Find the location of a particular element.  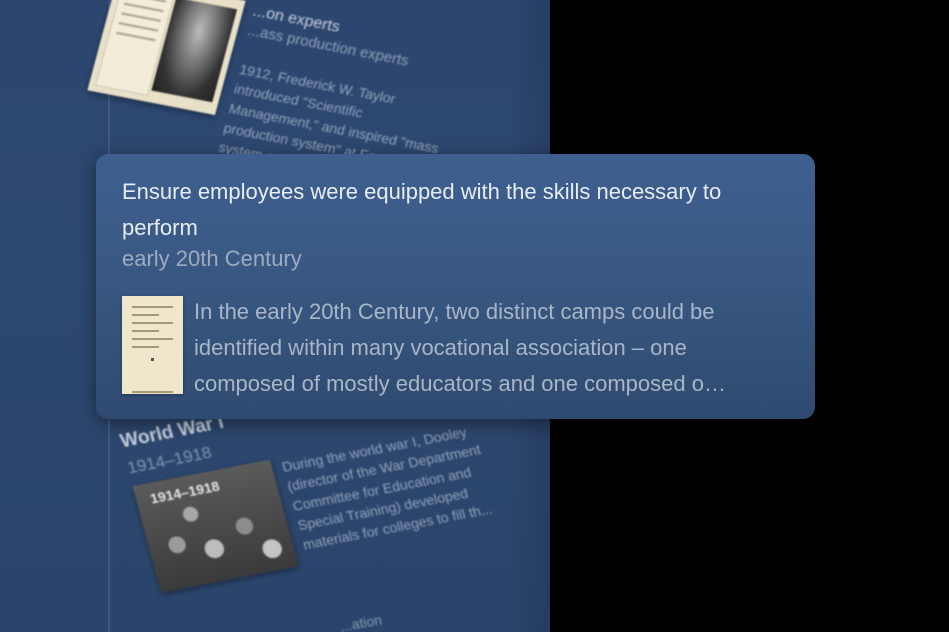

world-war-photo: 1914–1918 is located at coordinates (215, 526).